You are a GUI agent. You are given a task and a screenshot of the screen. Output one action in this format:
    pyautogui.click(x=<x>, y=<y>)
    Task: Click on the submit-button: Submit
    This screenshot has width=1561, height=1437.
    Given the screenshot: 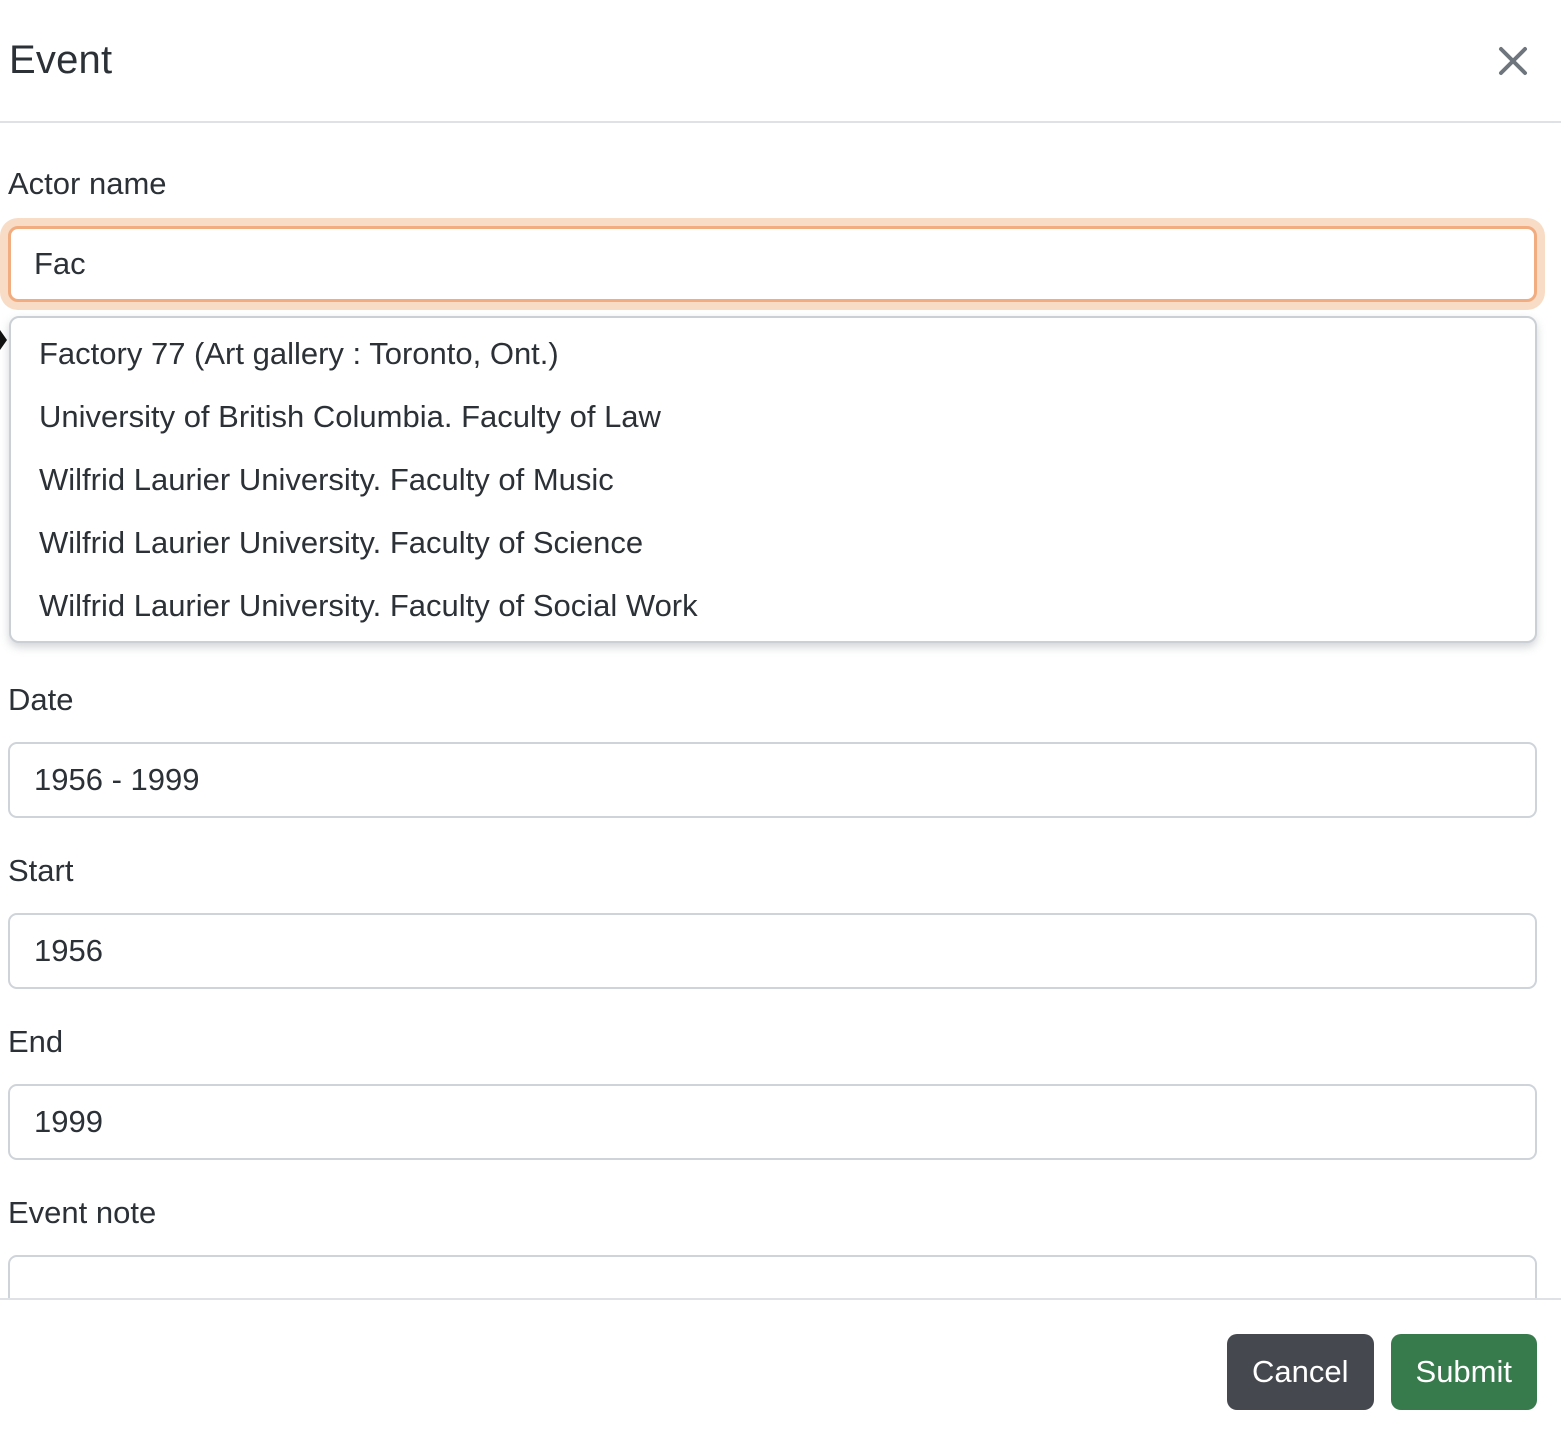 What is the action you would take?
    pyautogui.click(x=1463, y=1372)
    